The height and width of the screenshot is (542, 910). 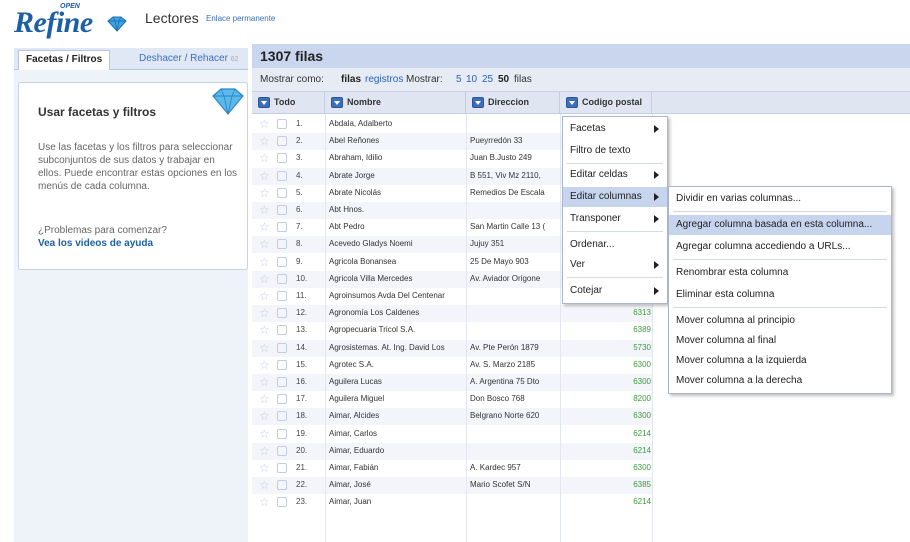 I want to click on cell-nombre: Abt Hnos., so click(x=399, y=209).